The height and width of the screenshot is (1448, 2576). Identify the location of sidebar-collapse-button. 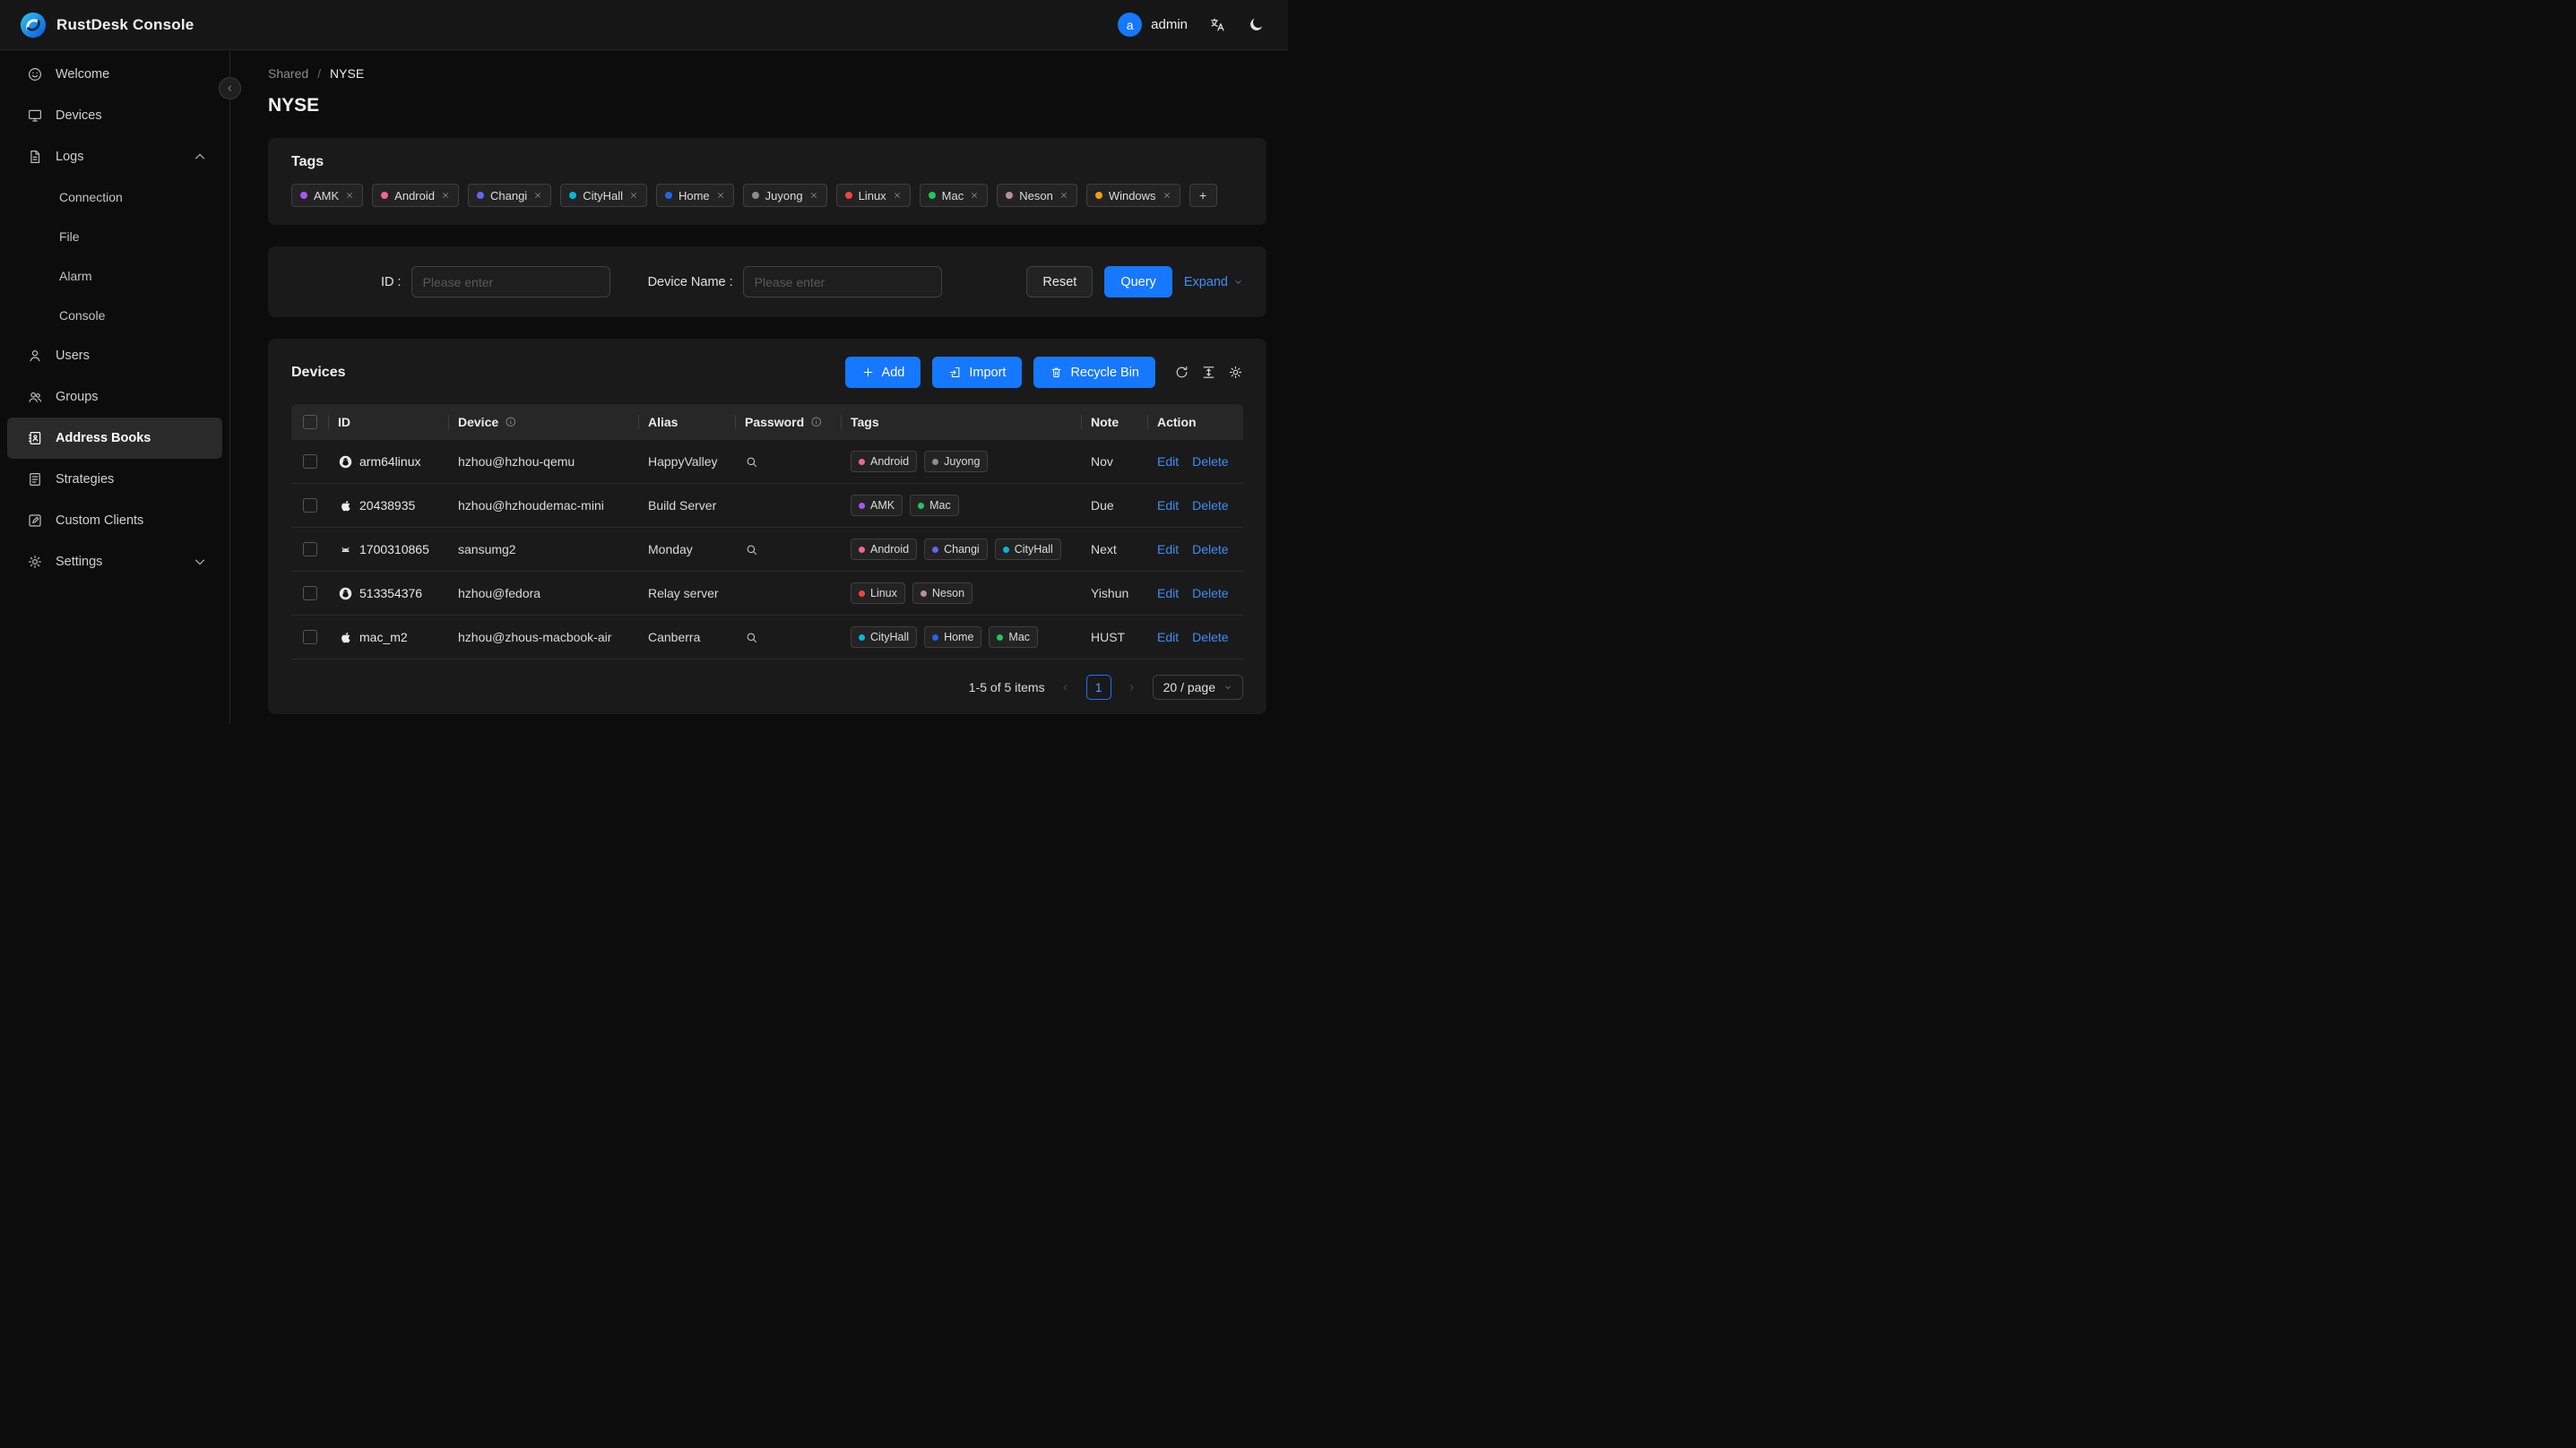
(230, 88).